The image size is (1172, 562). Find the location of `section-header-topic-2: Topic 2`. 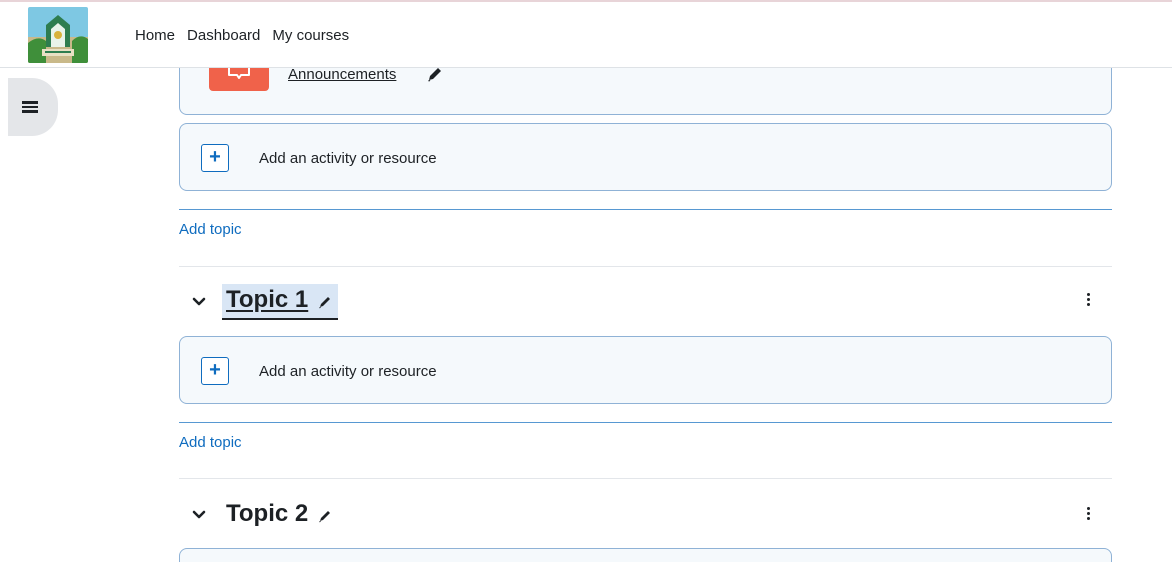

section-header-topic-2: Topic 2 is located at coordinates (265, 515).